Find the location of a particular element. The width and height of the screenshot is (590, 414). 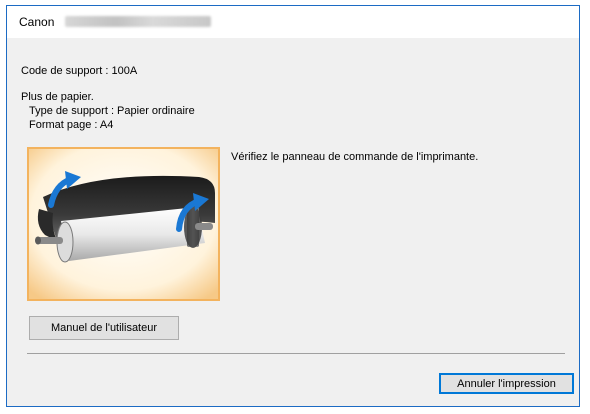

redacted-printer-name is located at coordinates (138, 21).